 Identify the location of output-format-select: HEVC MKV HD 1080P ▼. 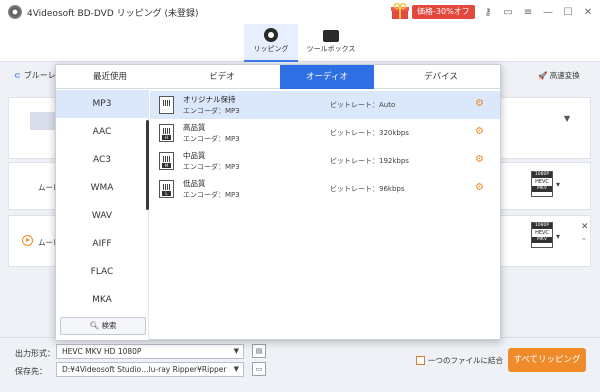
(150, 351).